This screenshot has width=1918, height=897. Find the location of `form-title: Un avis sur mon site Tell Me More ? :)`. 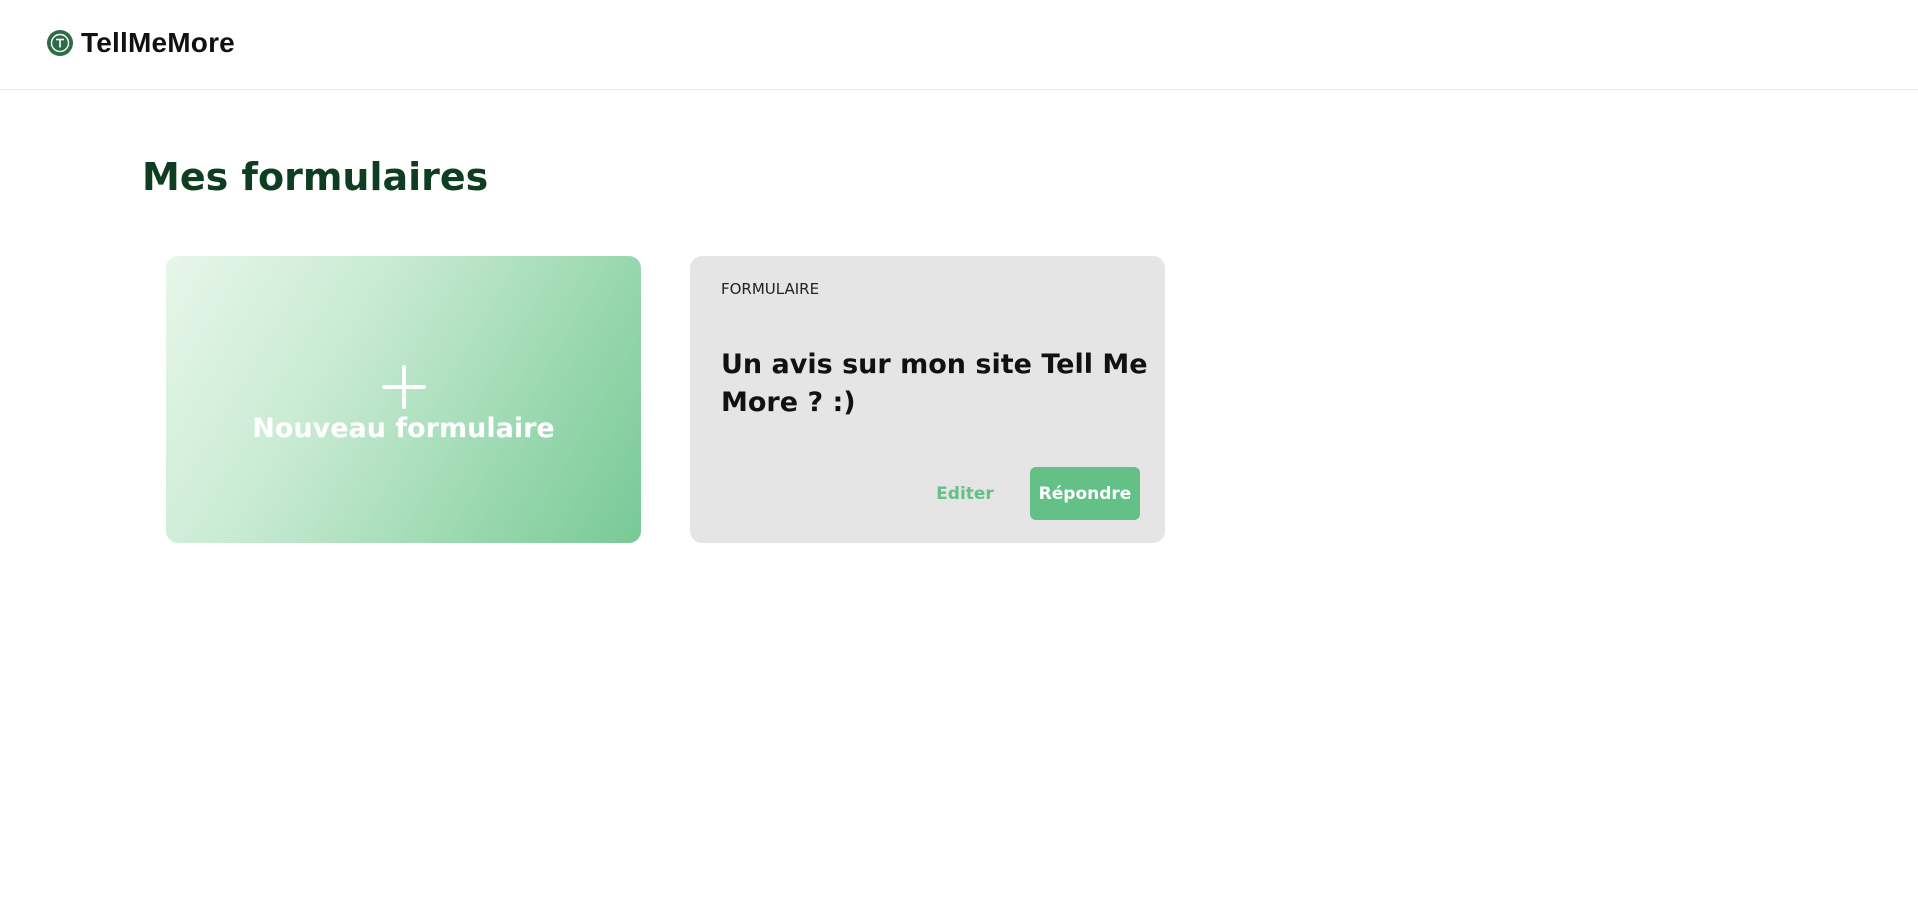

form-title: Un avis sur mon site Tell Me More ? :) is located at coordinates (934, 383).